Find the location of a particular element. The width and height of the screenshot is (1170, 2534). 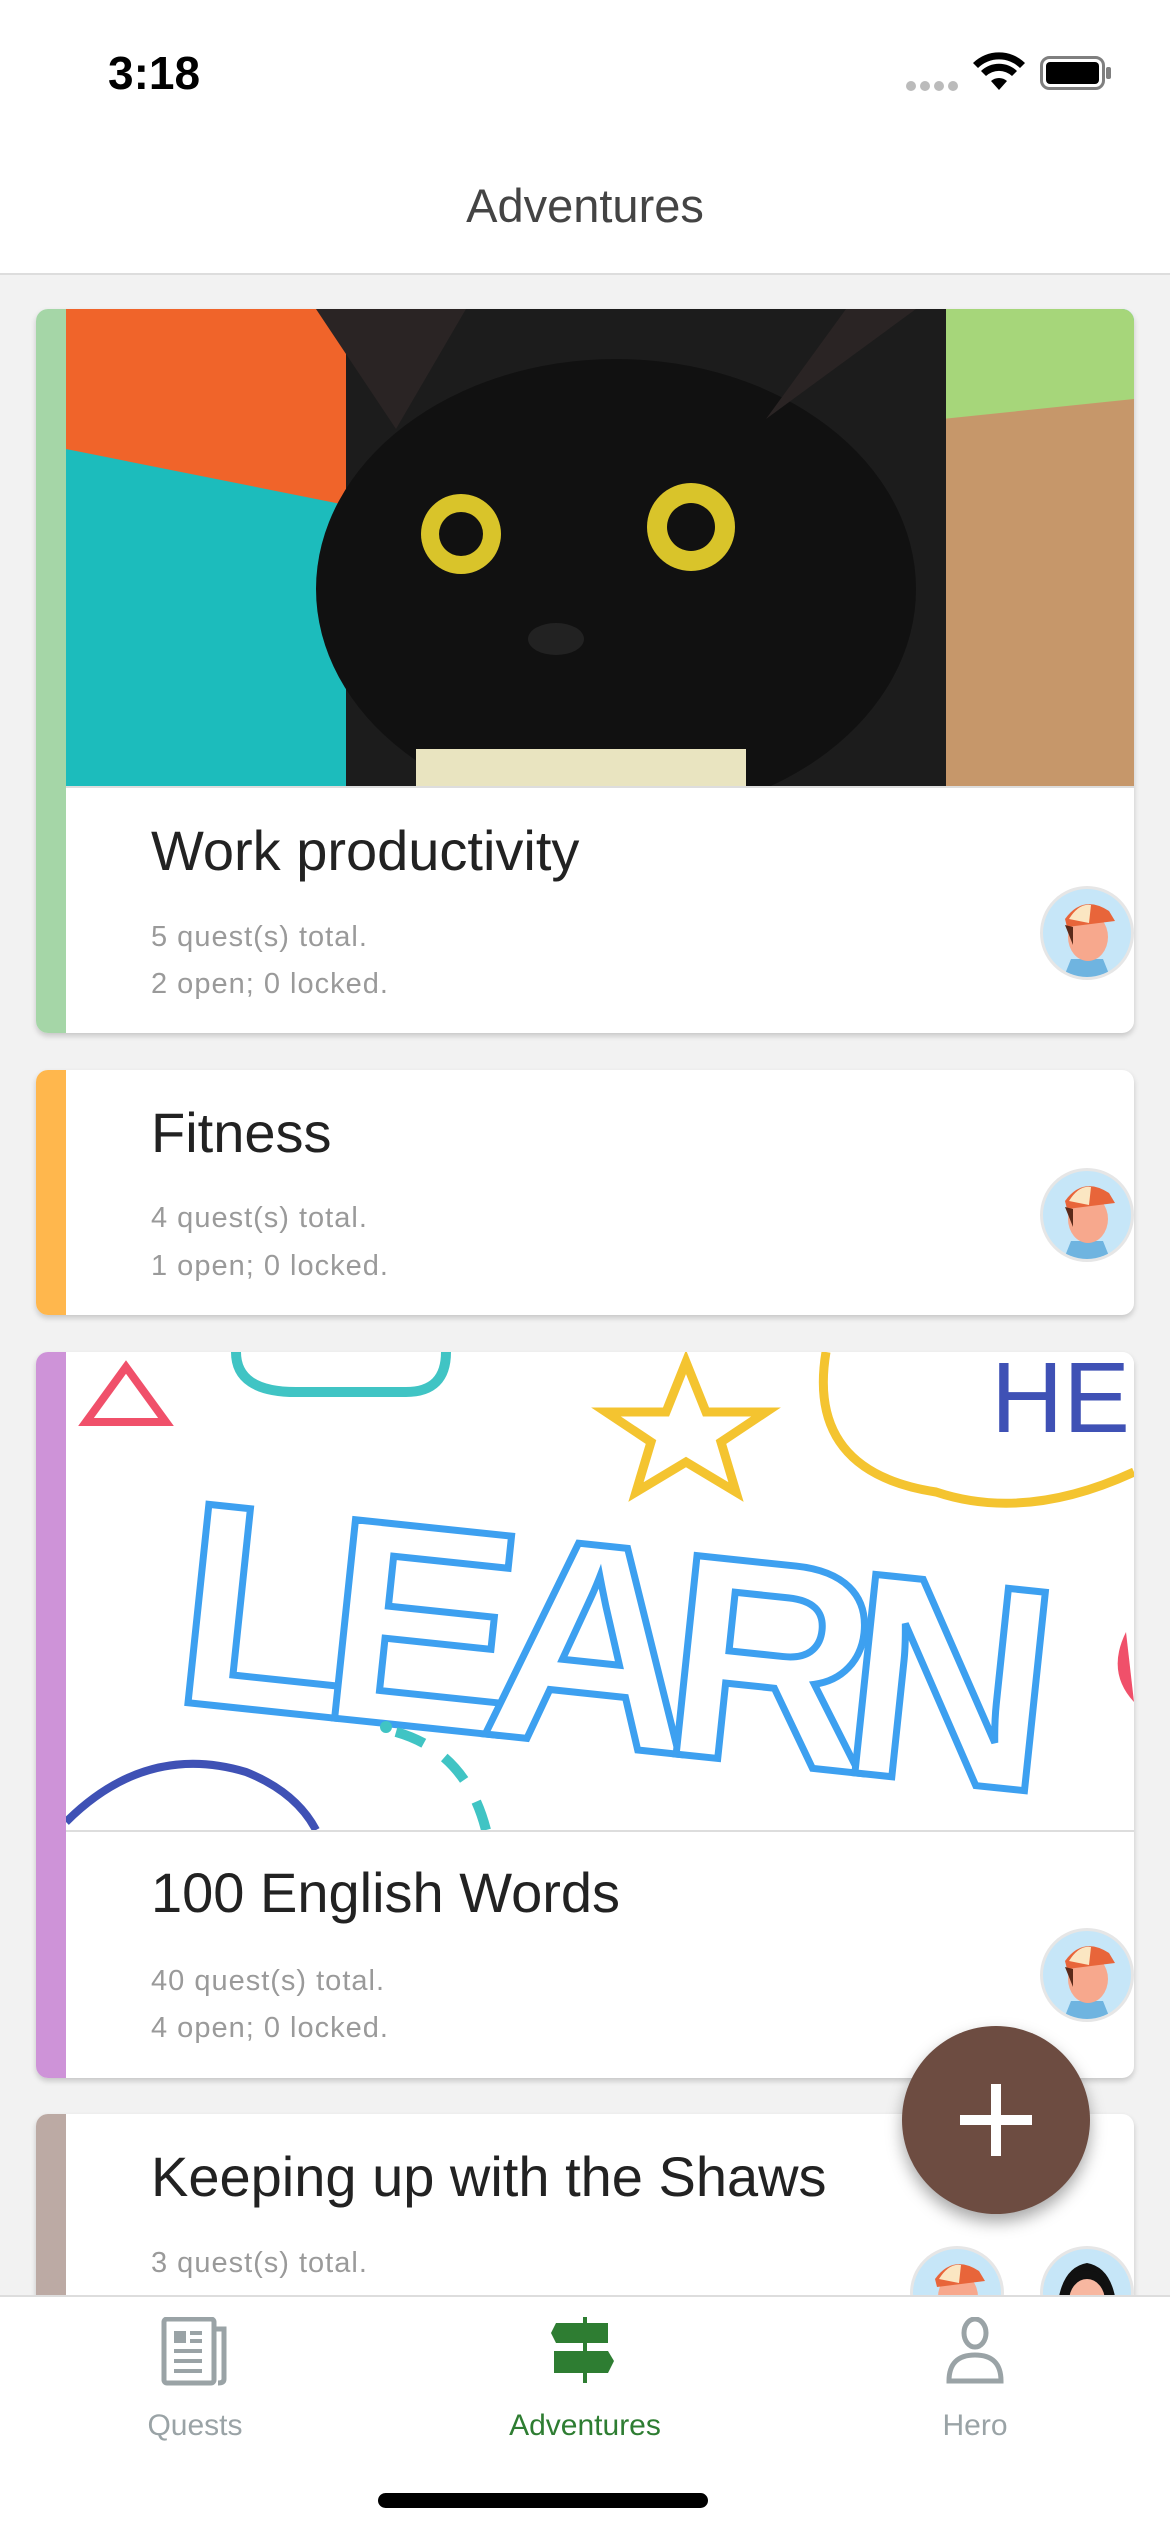

quest-total: 5 quest(s) total. is located at coordinates (259, 937).